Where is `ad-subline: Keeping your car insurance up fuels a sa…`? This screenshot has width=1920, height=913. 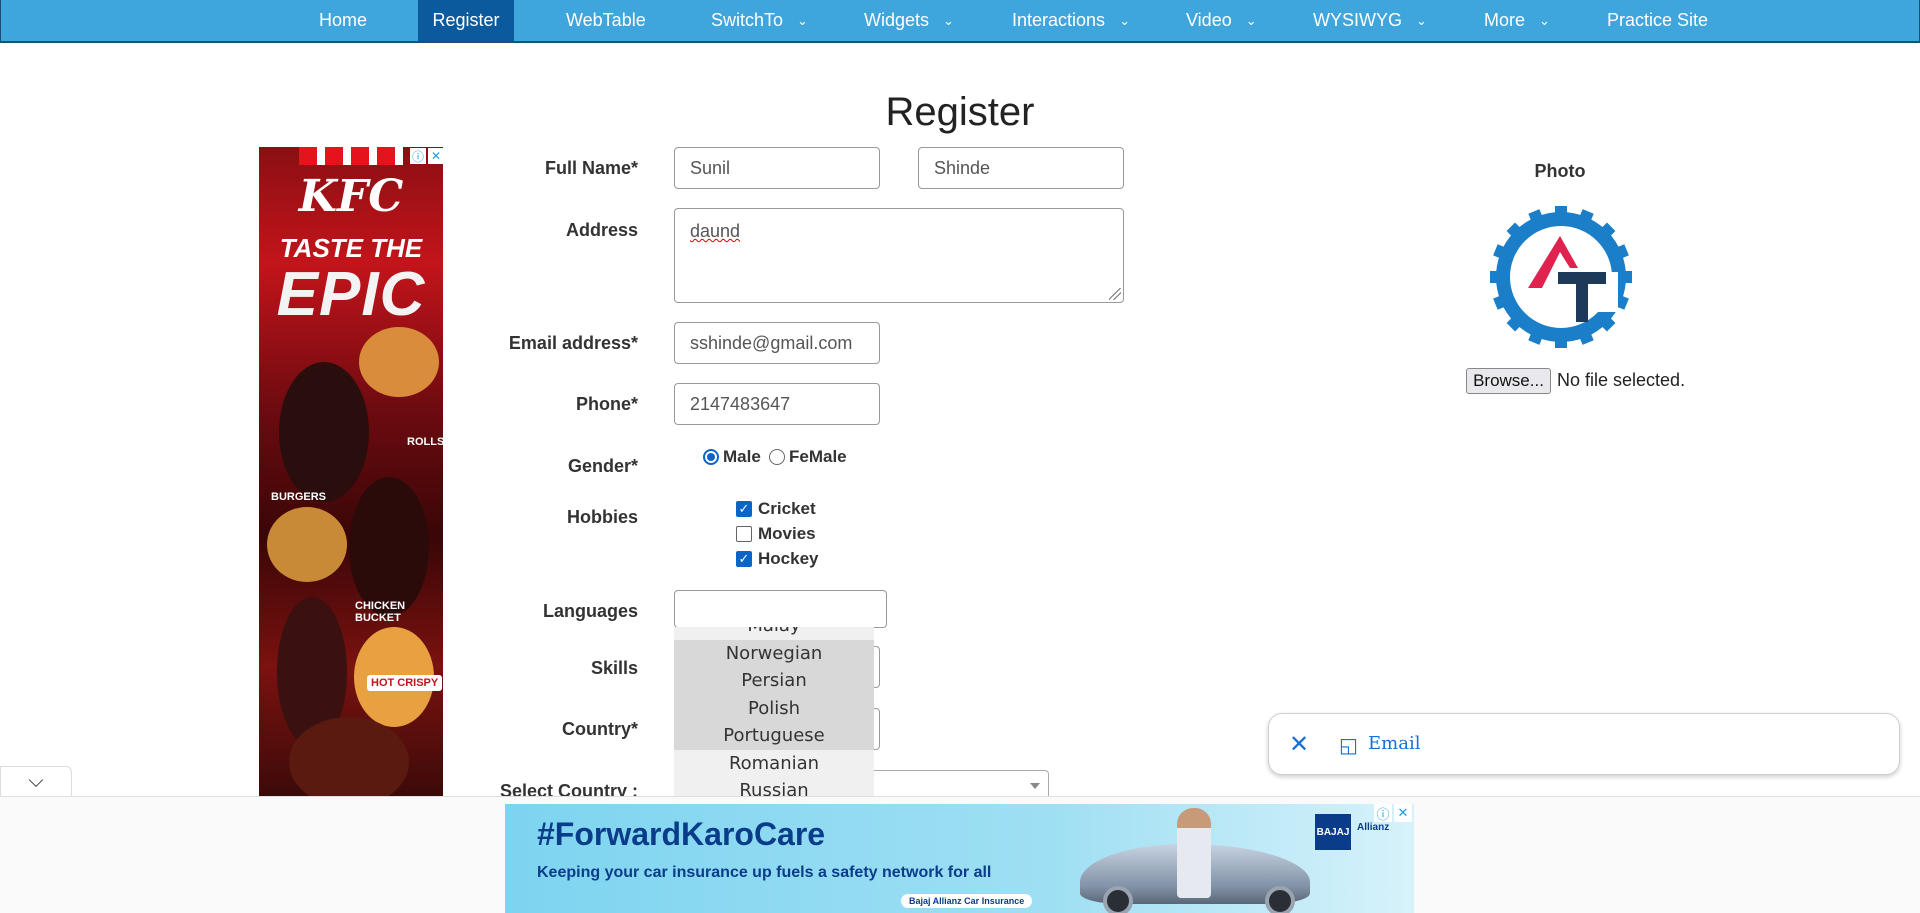 ad-subline: Keeping your car insurance up fuels a sa… is located at coordinates (764, 872).